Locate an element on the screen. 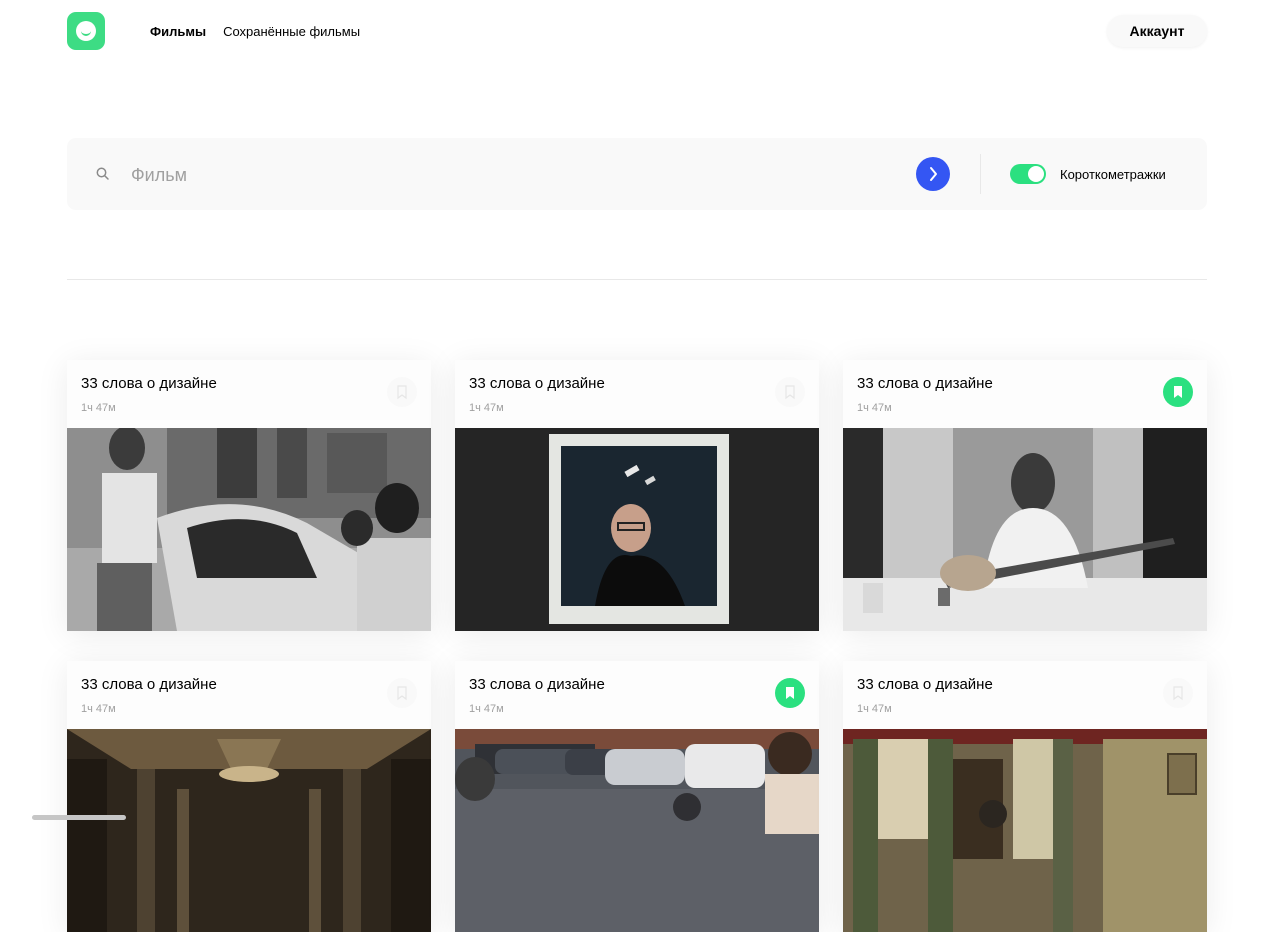 The height and width of the screenshot is (932, 1268). nav-saved-movies: Сохранённые фильмы is located at coordinates (291, 31).